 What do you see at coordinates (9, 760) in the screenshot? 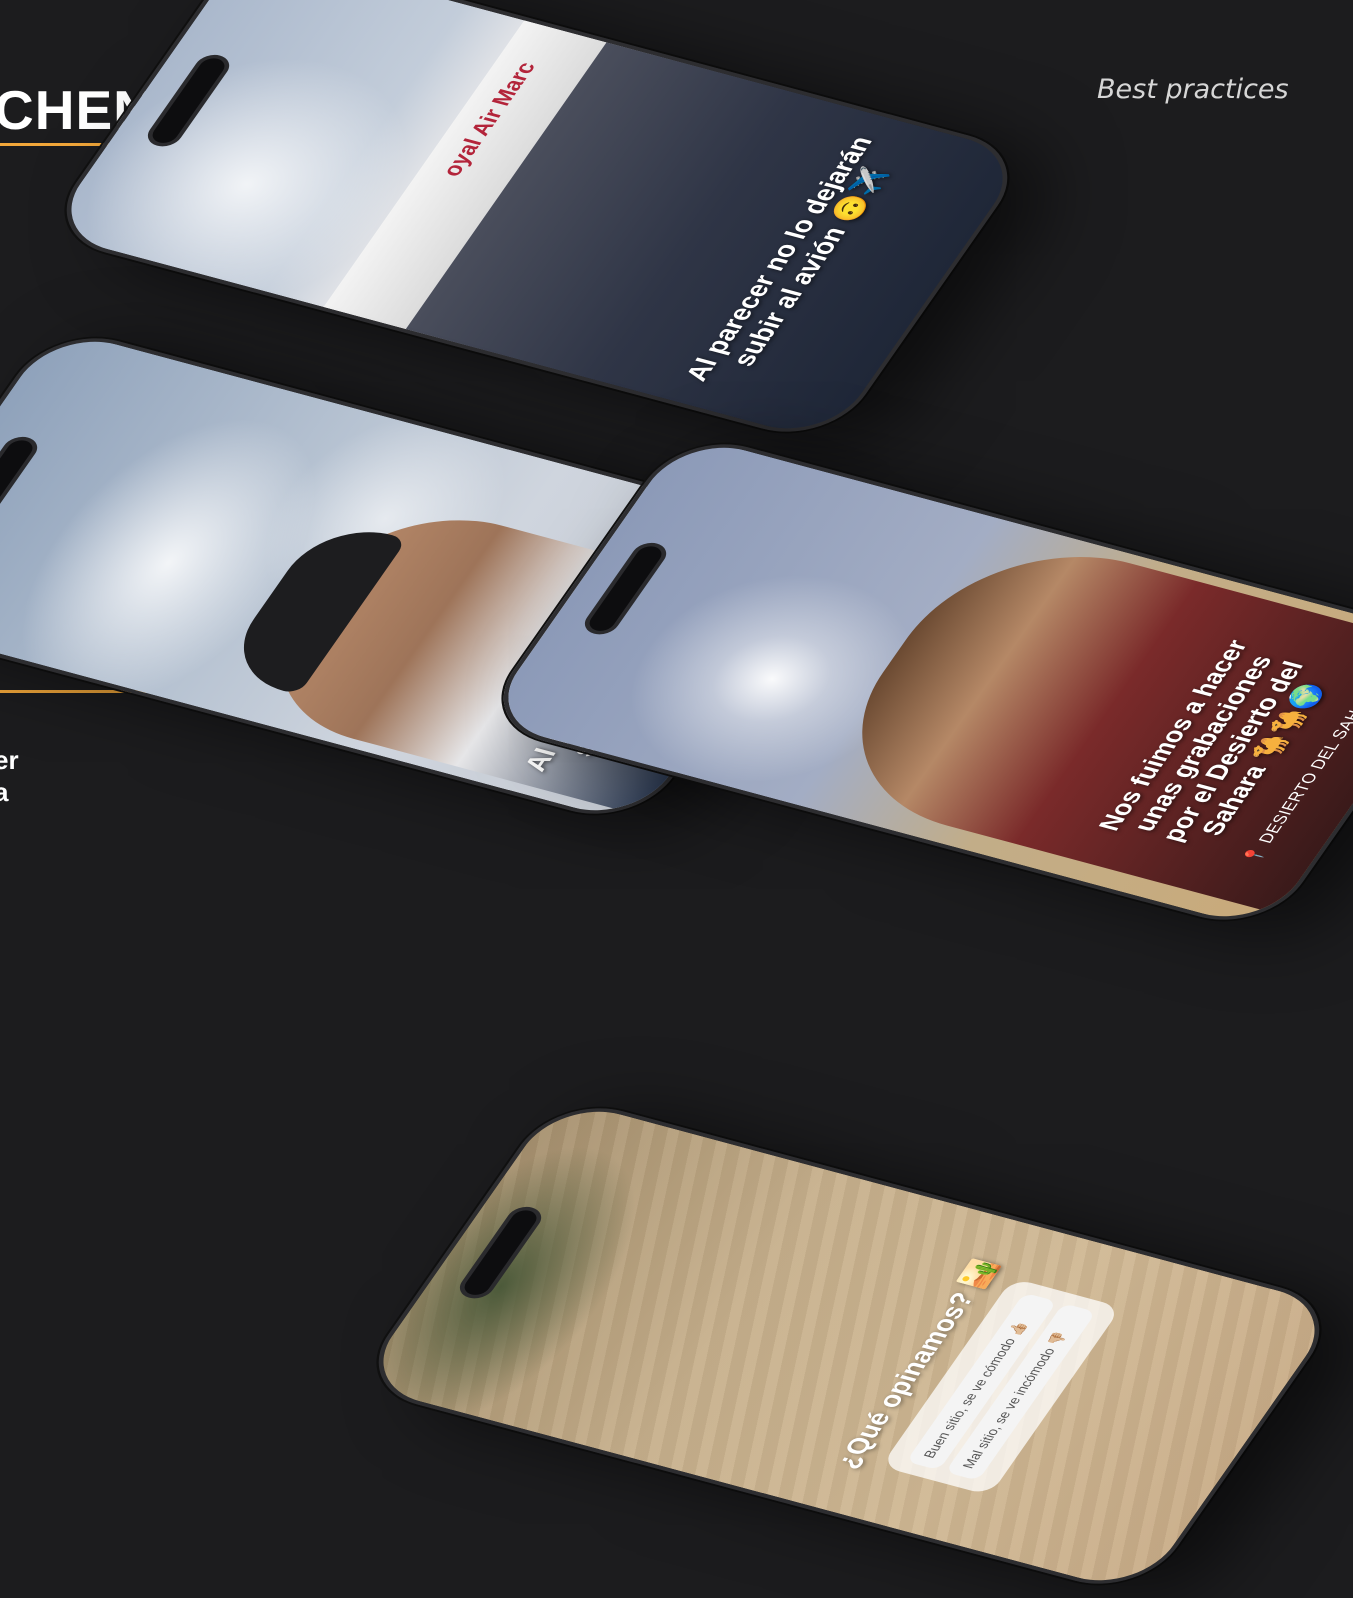
I see `section-text-line: er` at bounding box center [9, 760].